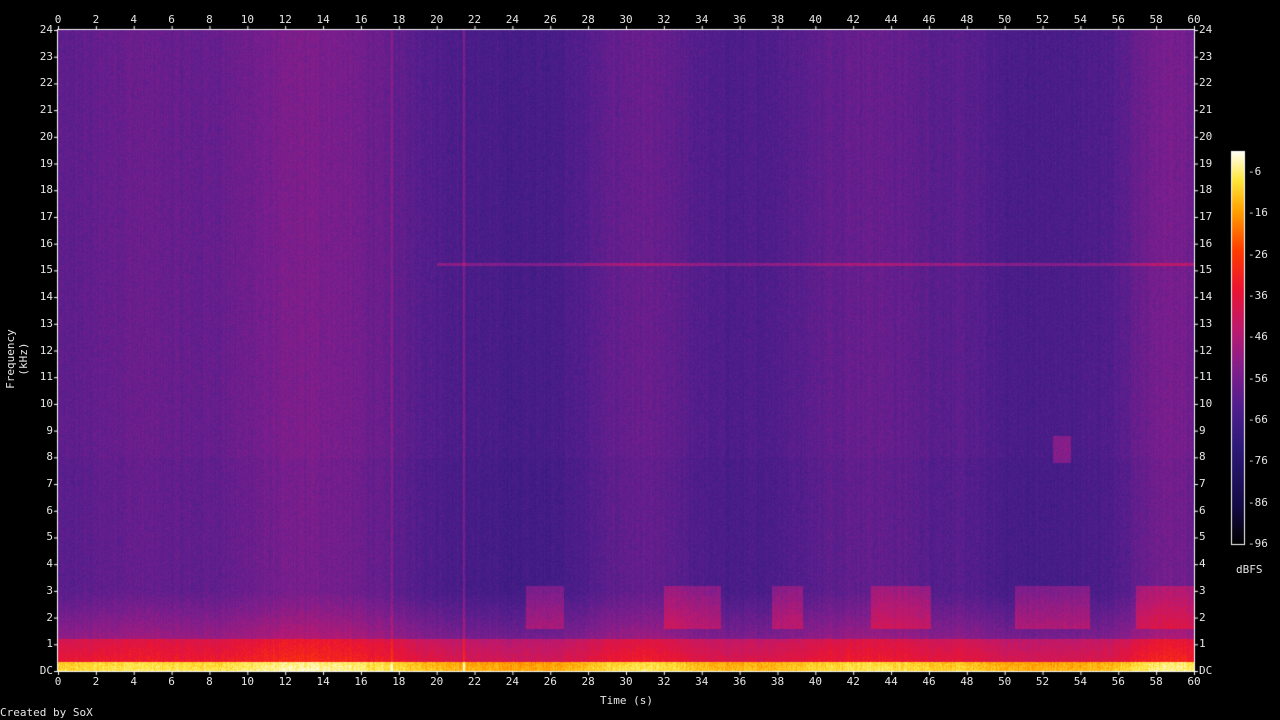 The height and width of the screenshot is (720, 1280). I want to click on x-tick-label-bottom: 0, so click(58, 681).